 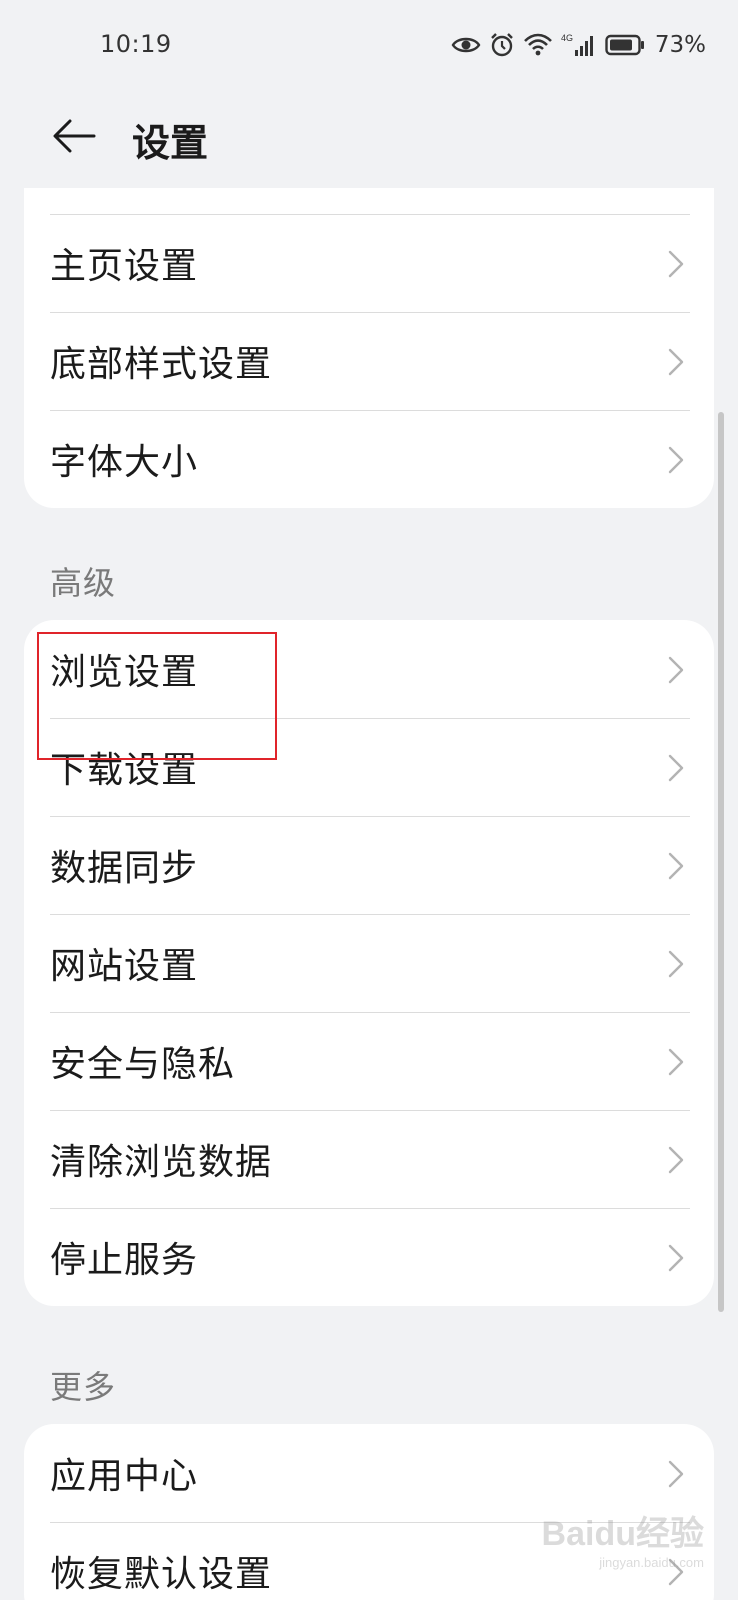 What do you see at coordinates (680, 45) in the screenshot?
I see `battery-percentage: 73%` at bounding box center [680, 45].